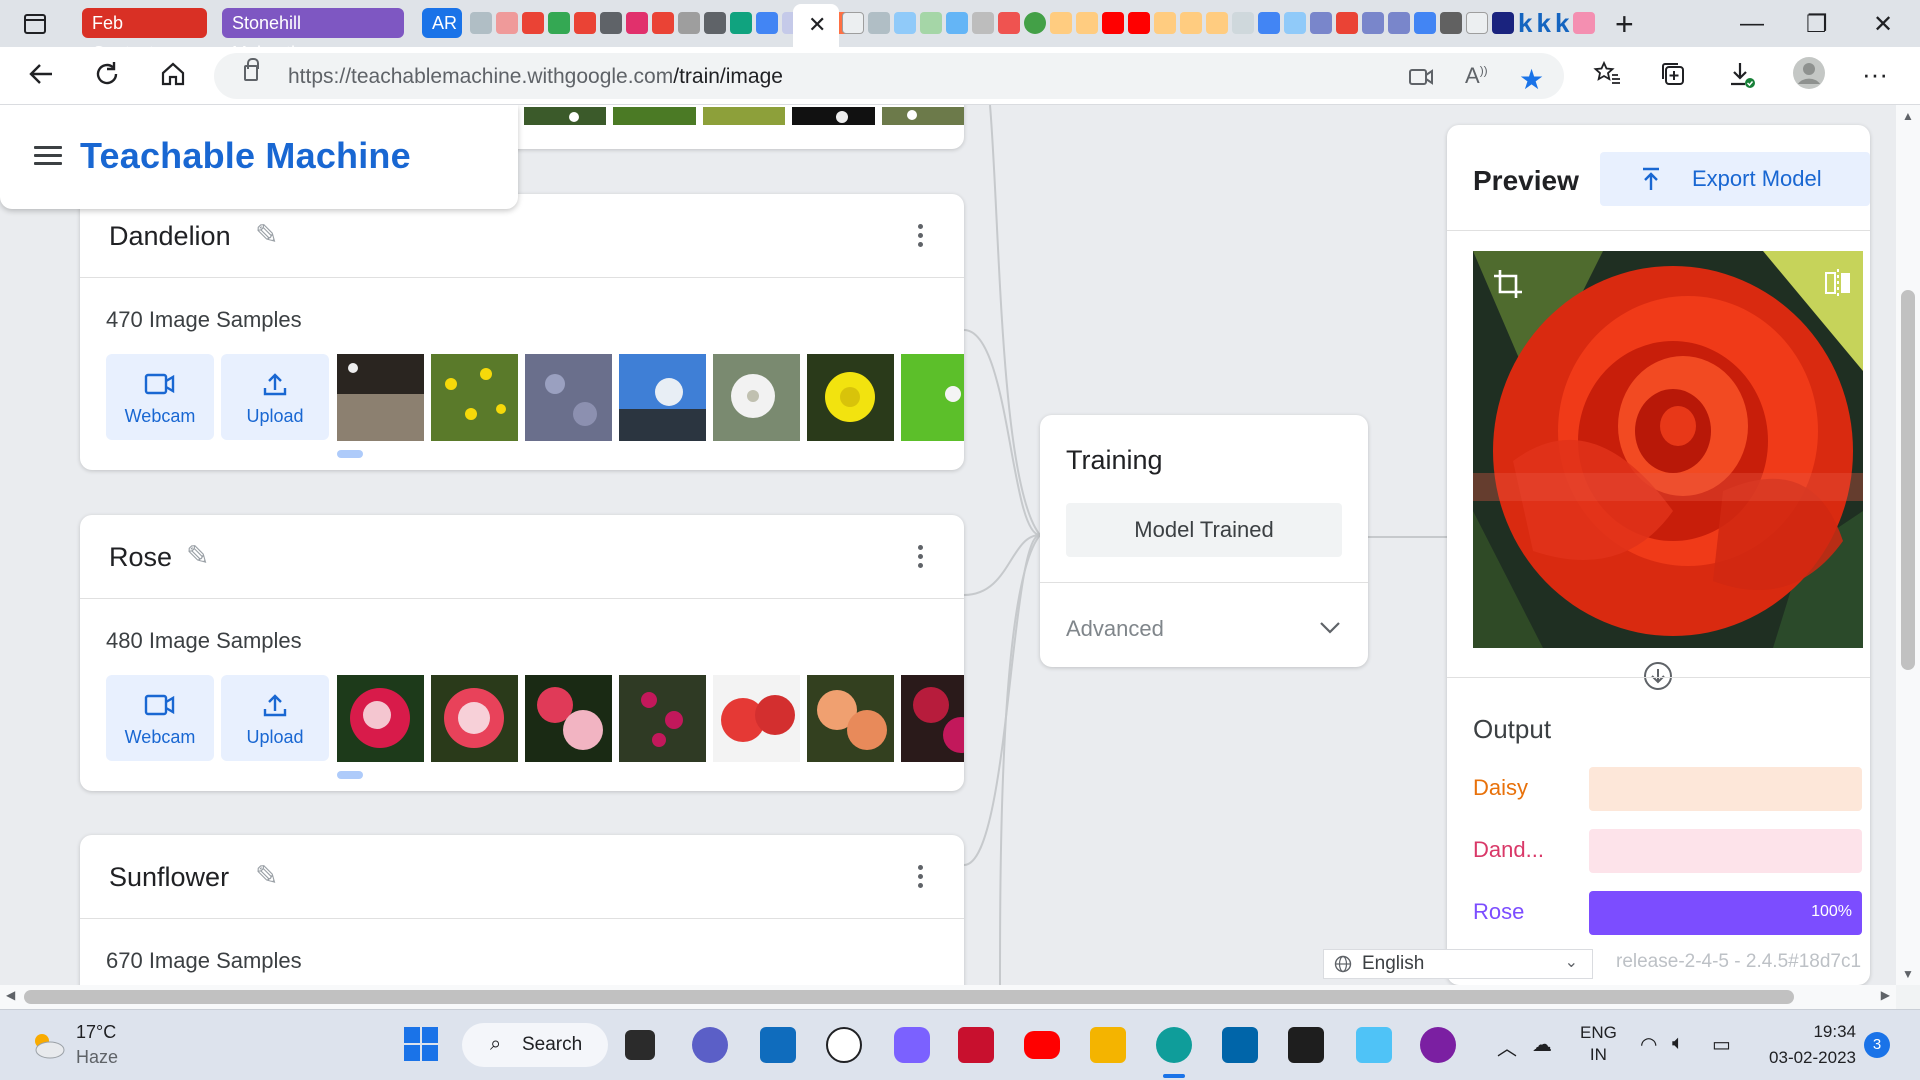 The height and width of the screenshot is (1080, 1920). I want to click on minimize-icon: —, so click(1752, 24).